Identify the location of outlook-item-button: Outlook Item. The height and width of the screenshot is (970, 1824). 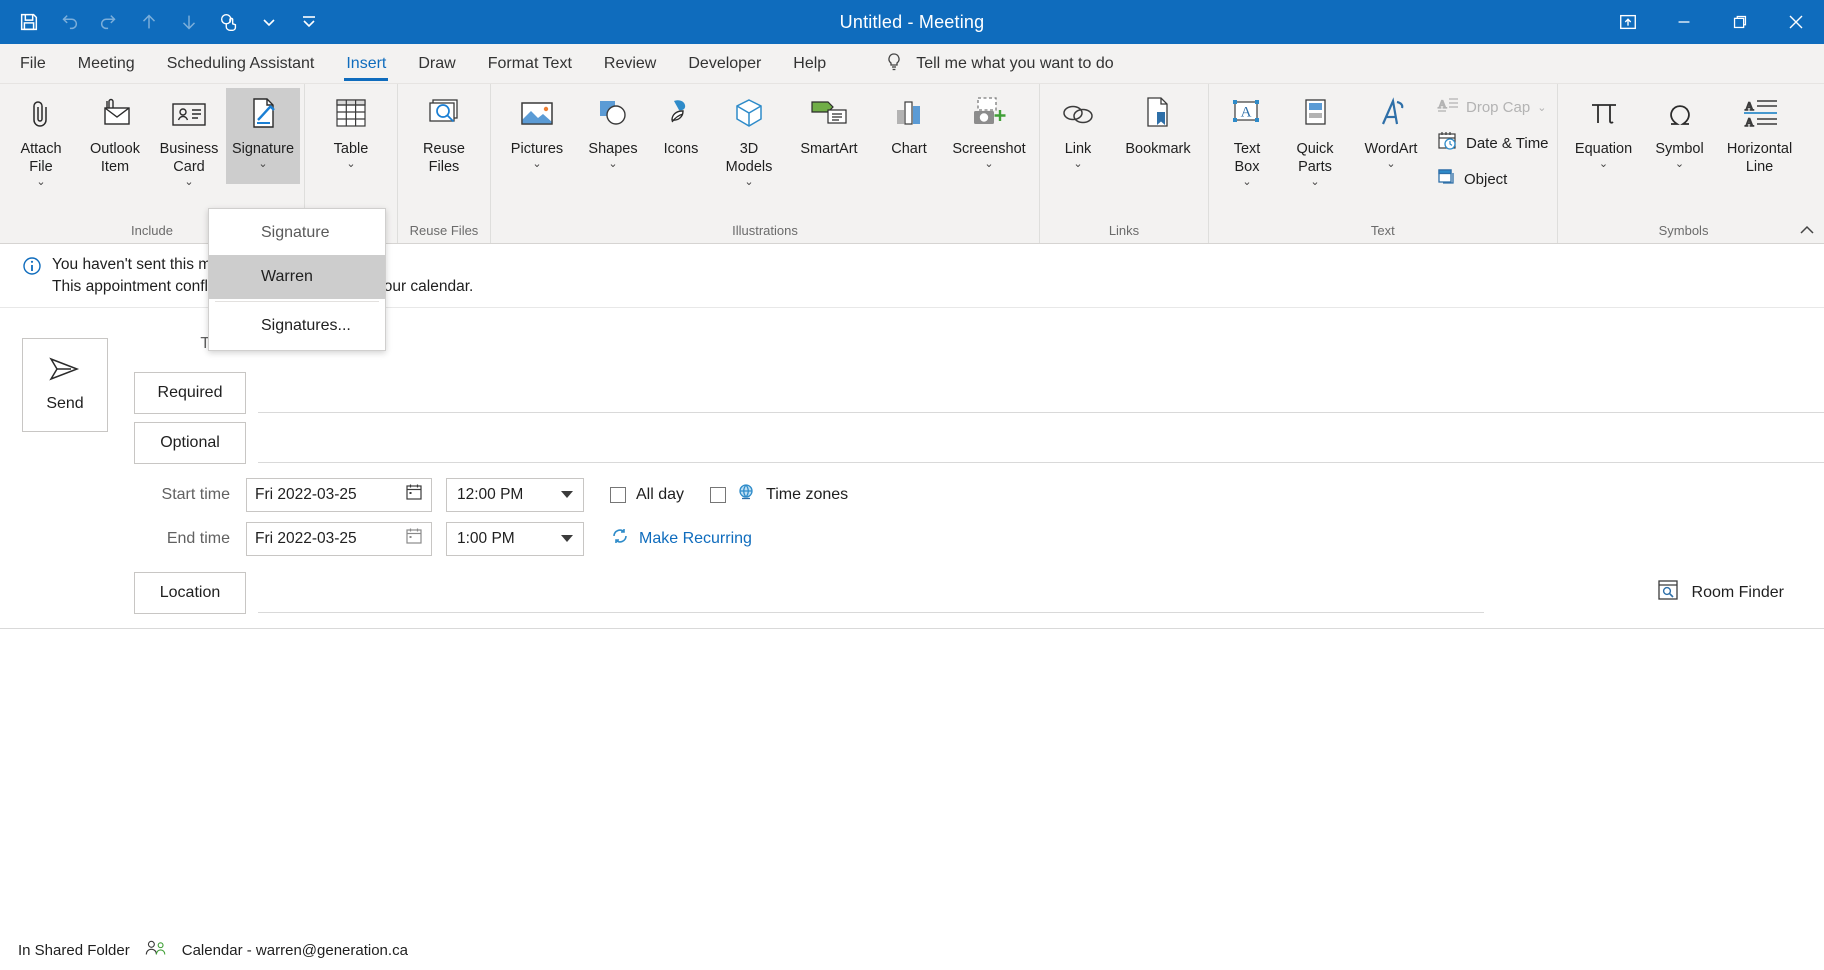
(115, 136).